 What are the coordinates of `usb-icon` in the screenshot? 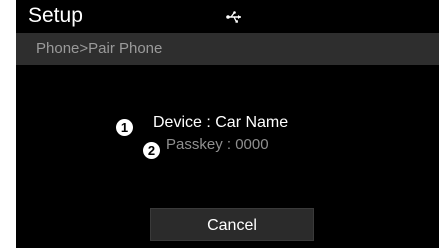 It's located at (233, 17).